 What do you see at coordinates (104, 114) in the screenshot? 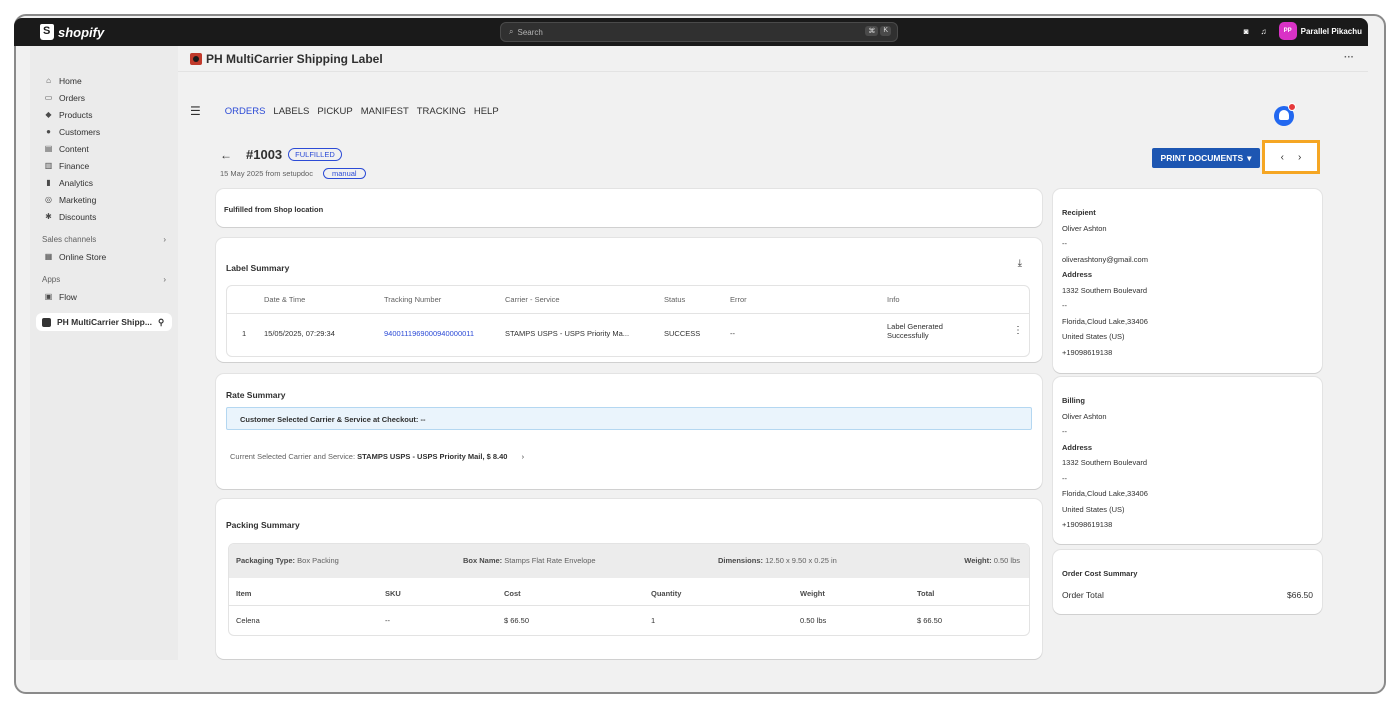
I see `sidebar-item-products: ◆ Products` at bounding box center [104, 114].